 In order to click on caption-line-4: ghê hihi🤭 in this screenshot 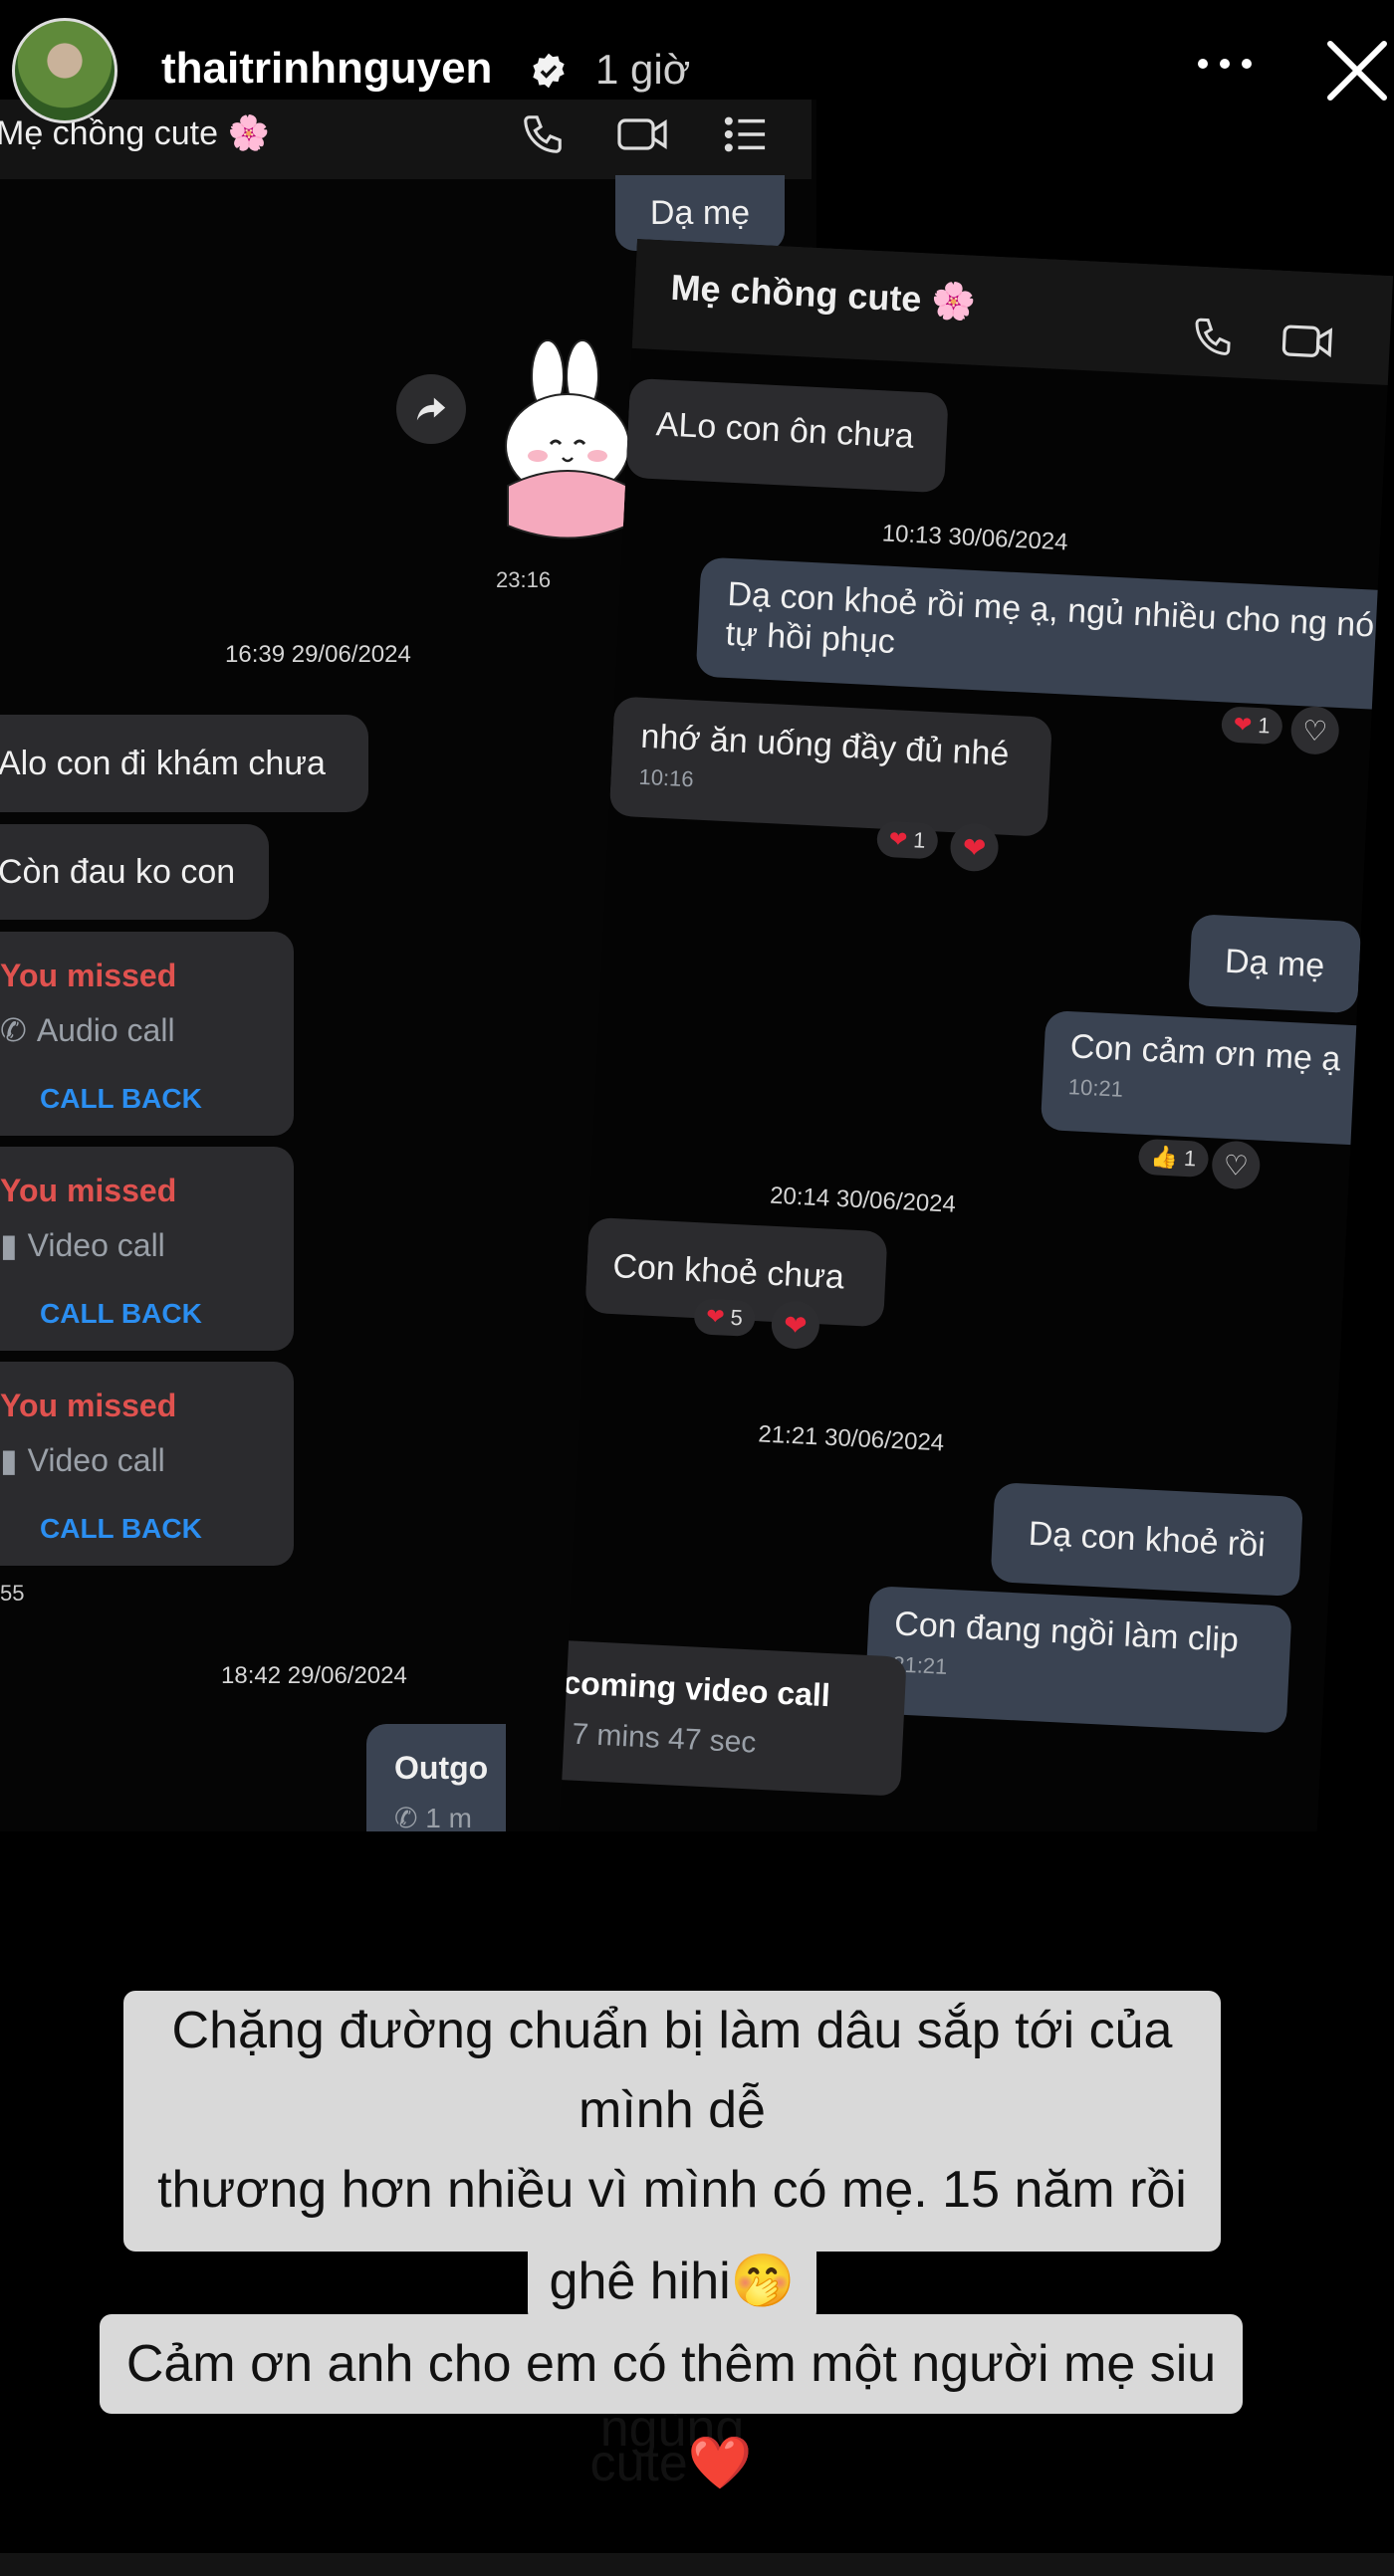, I will do `click(673, 2281)`.